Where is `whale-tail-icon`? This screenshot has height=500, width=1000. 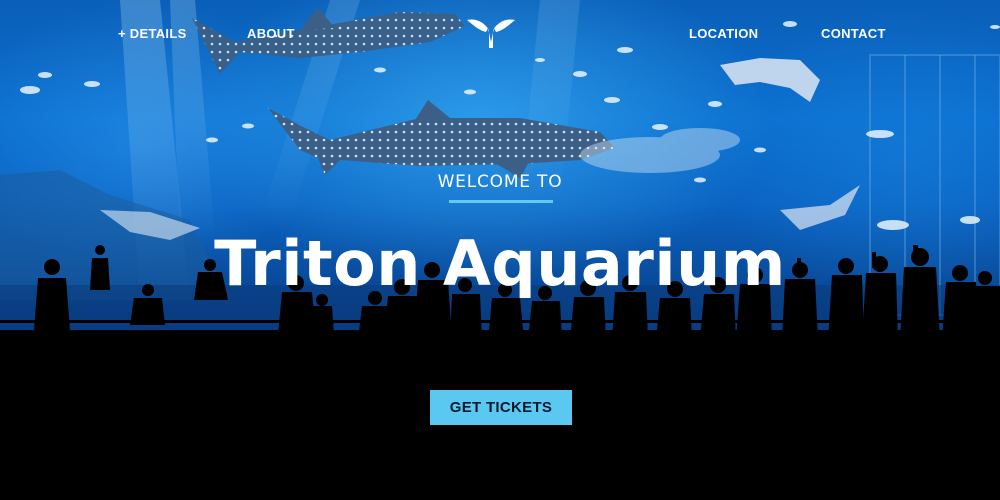
whale-tail-icon is located at coordinates (491, 32).